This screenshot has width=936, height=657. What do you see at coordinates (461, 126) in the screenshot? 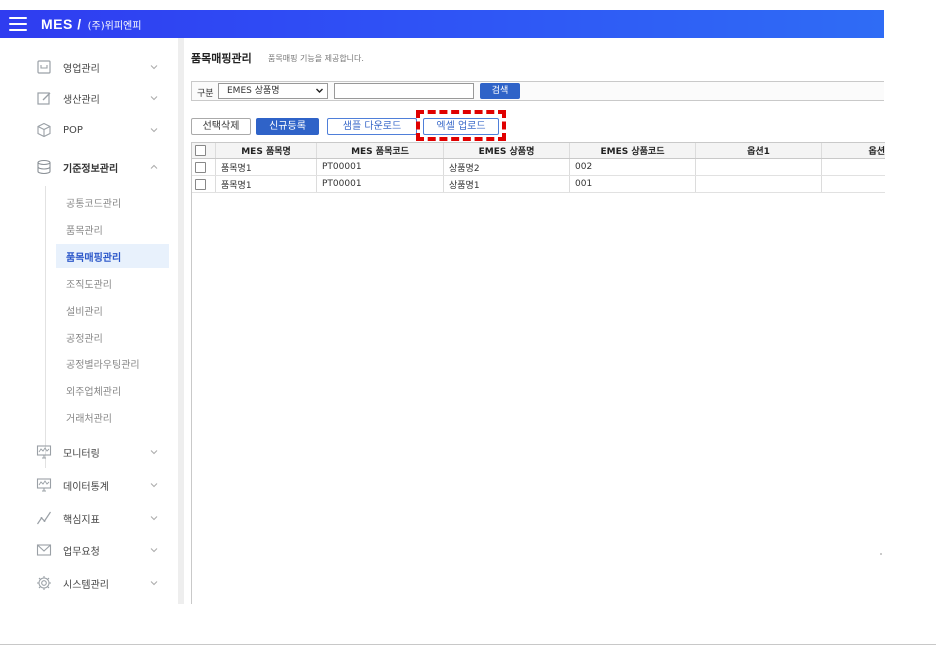
I see `excel-upload-button: 엑셀 업로드` at bounding box center [461, 126].